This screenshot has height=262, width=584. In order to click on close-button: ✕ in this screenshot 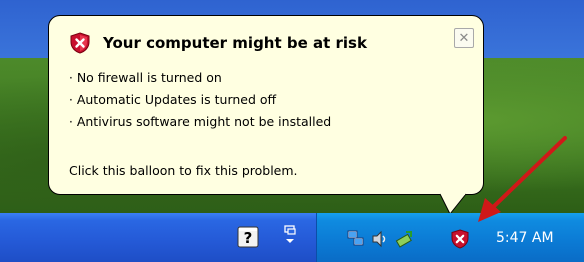, I will do `click(464, 38)`.